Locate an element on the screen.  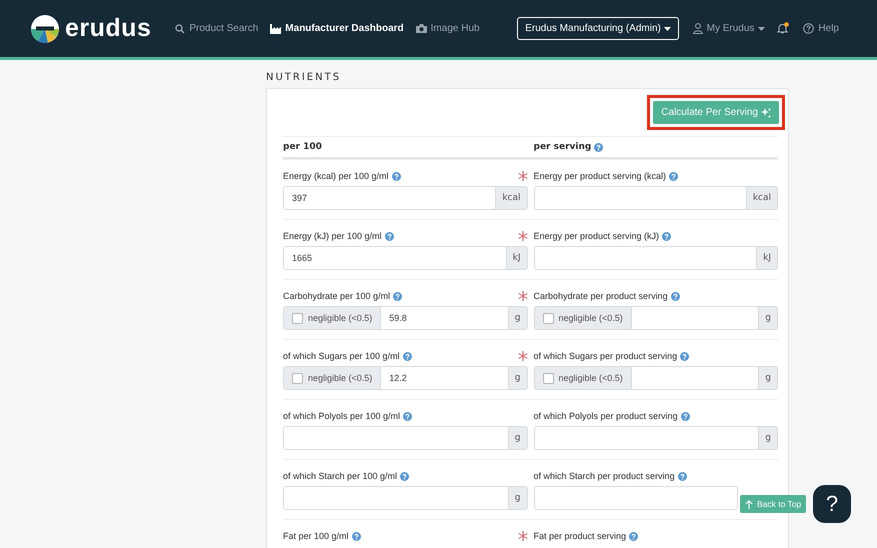
field-label: Energy per product serving (kJ) is located at coordinates (597, 236).